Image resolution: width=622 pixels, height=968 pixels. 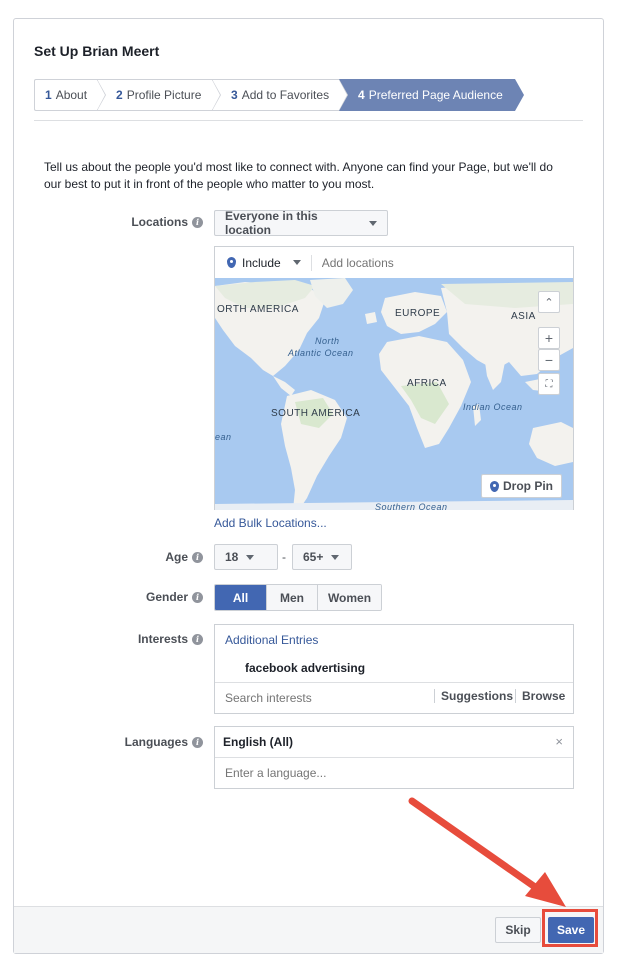 What do you see at coordinates (523, 316) in the screenshot?
I see `map-label: ASIA` at bounding box center [523, 316].